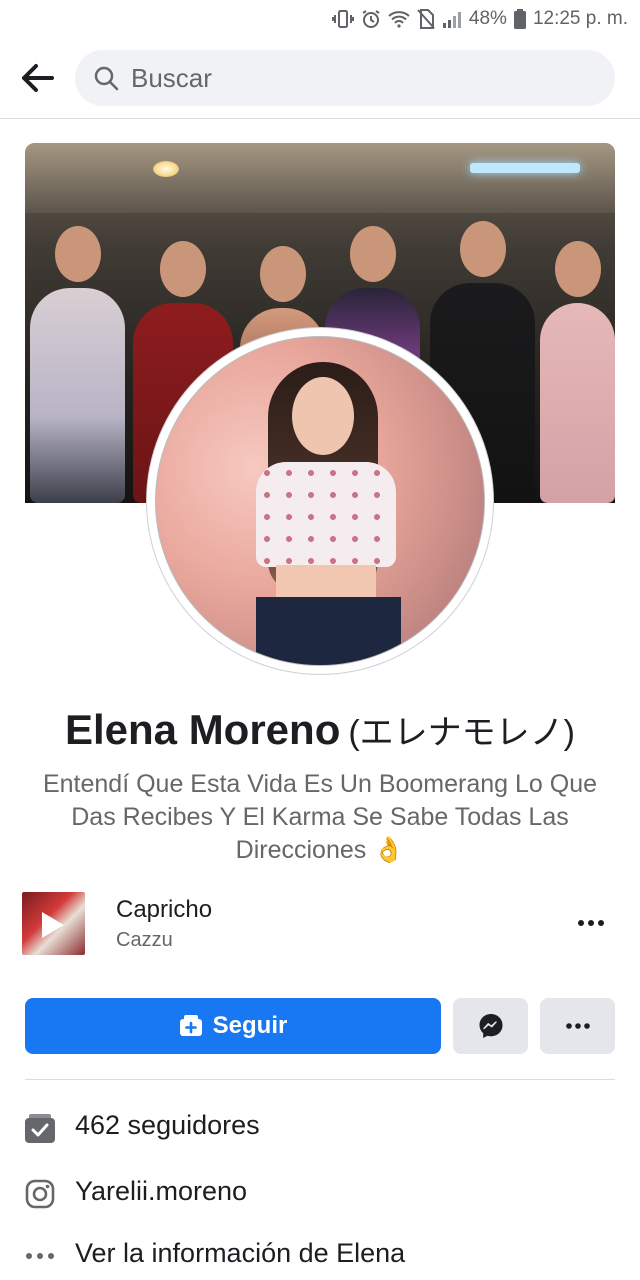 This screenshot has height=1280, width=640. What do you see at coordinates (320, 1127) in the screenshot?
I see `followers-item: 462 seguidores` at bounding box center [320, 1127].